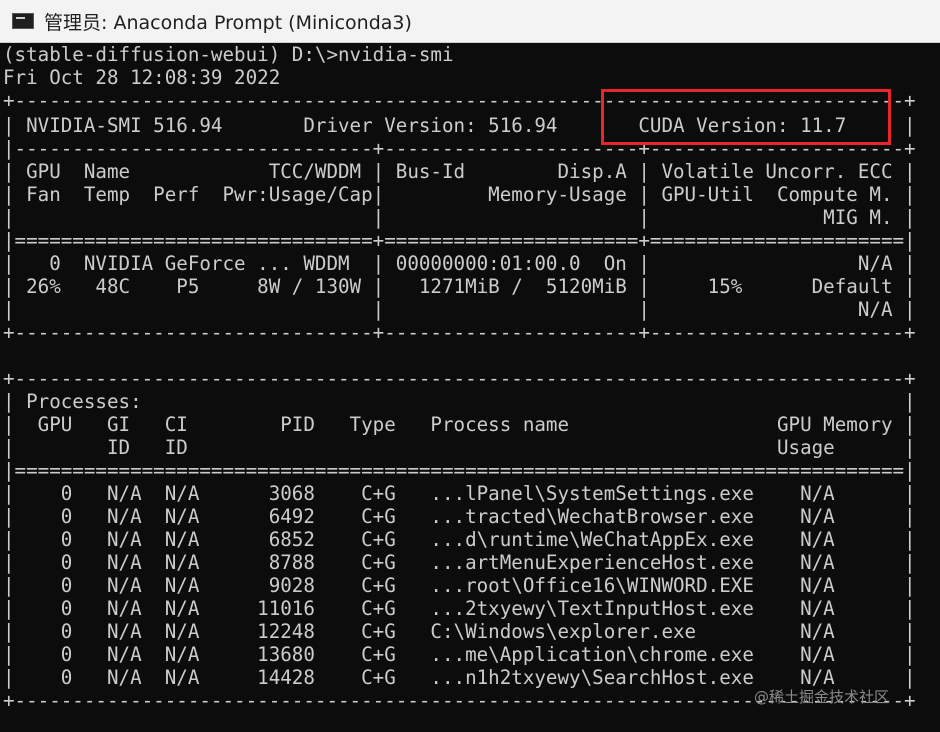  What do you see at coordinates (228, 54) in the screenshot?
I see `prompt-line: (stable-diffusion-webui) D:\>nvidia-smi` at bounding box center [228, 54].